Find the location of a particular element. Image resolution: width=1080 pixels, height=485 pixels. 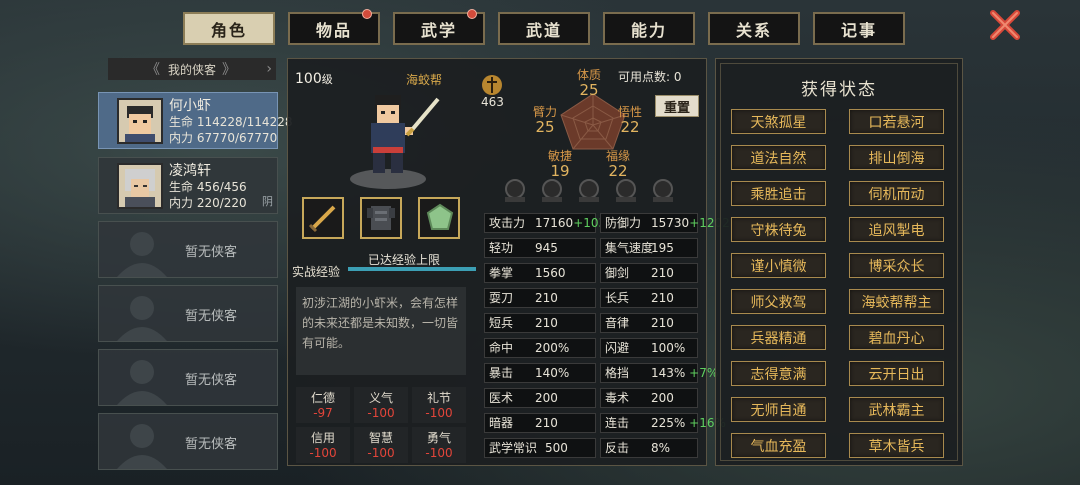

status-buff: 海蛟帮帮主 is located at coordinates (896, 301).